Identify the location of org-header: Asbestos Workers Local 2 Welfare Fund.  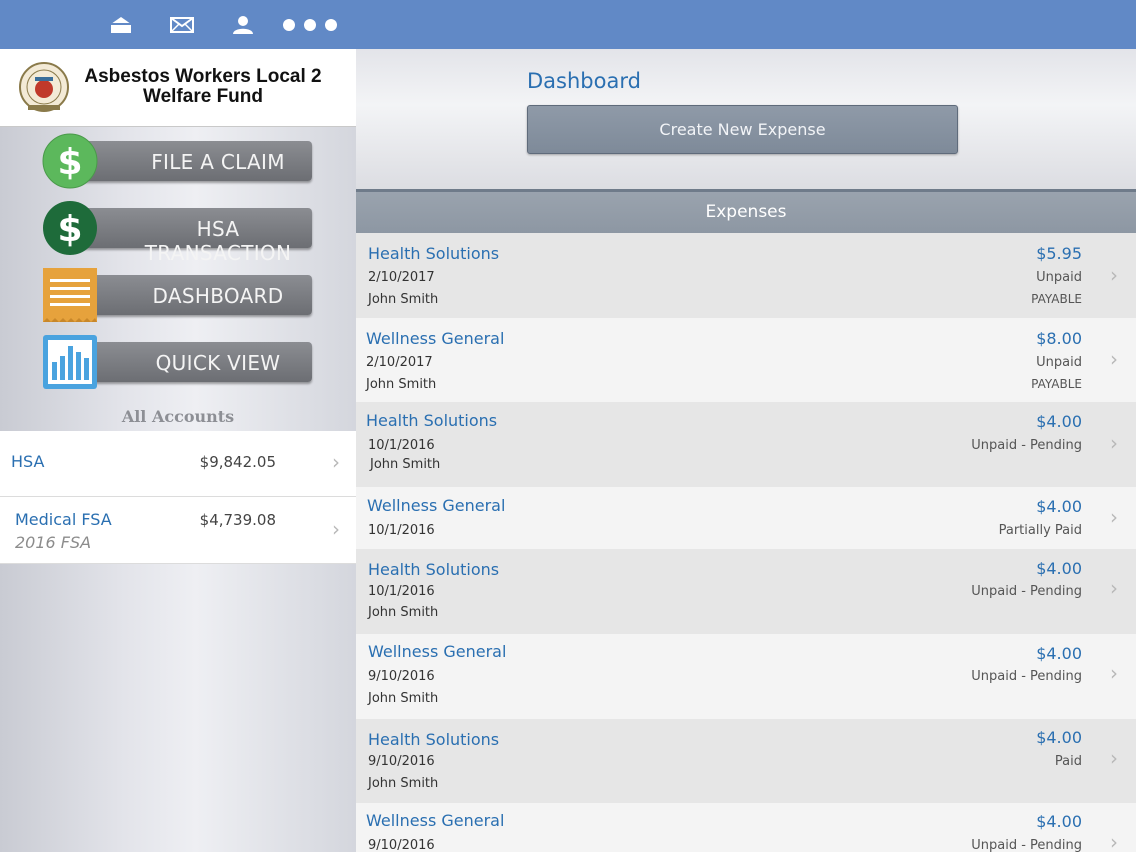
(178, 88).